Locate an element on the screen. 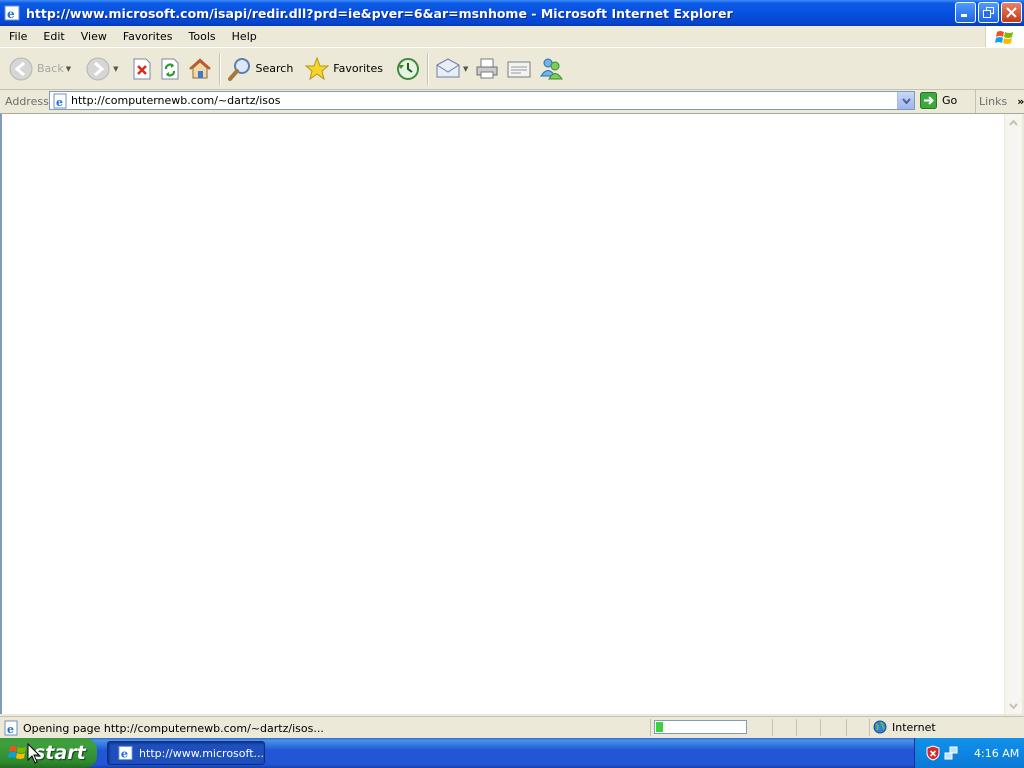 Image resolution: width=1024 pixels, height=768 pixels. back-button: Back ▼ is located at coordinates (39, 69).